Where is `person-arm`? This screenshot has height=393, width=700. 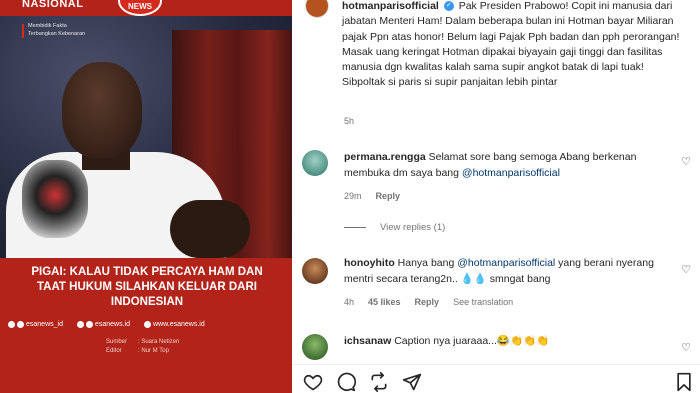 person-arm is located at coordinates (210, 229).